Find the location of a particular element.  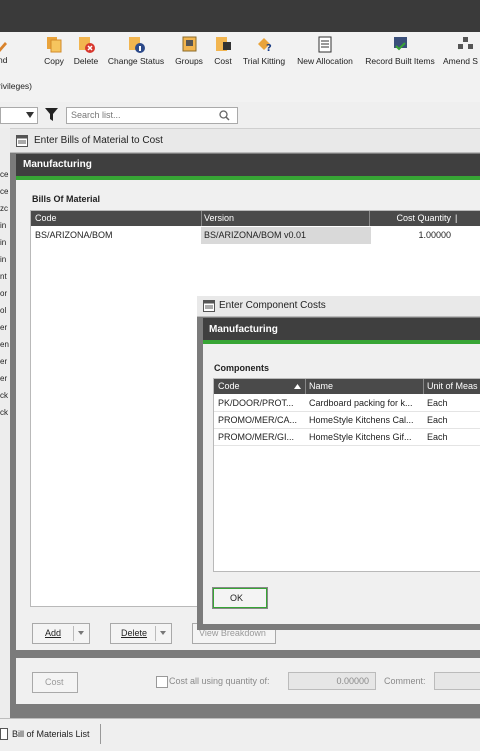

record-built-items-button: Record Built Items is located at coordinates (400, 51).